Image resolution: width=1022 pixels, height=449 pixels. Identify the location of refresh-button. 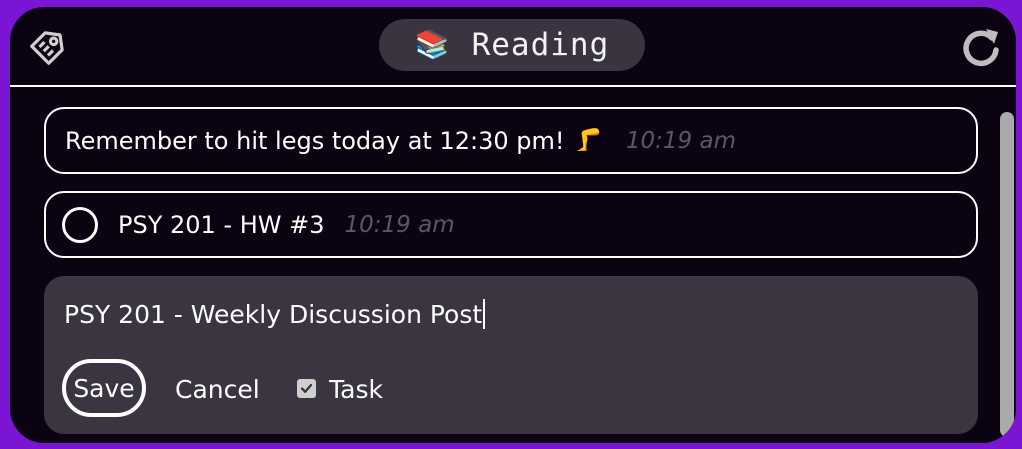
(981, 48).